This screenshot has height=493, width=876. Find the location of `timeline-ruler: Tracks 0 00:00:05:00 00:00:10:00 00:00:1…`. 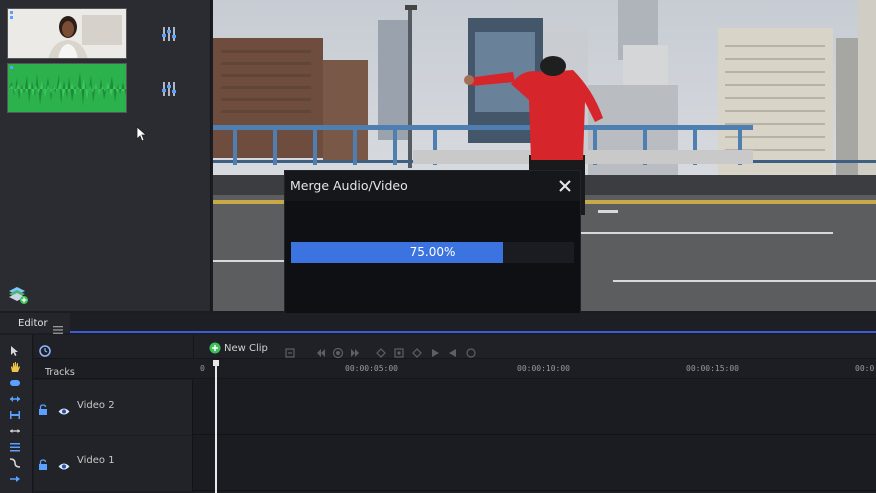

timeline-ruler: Tracks 0 00:00:05:00 00:00:10:00 00:00:1… is located at coordinates (455, 369).